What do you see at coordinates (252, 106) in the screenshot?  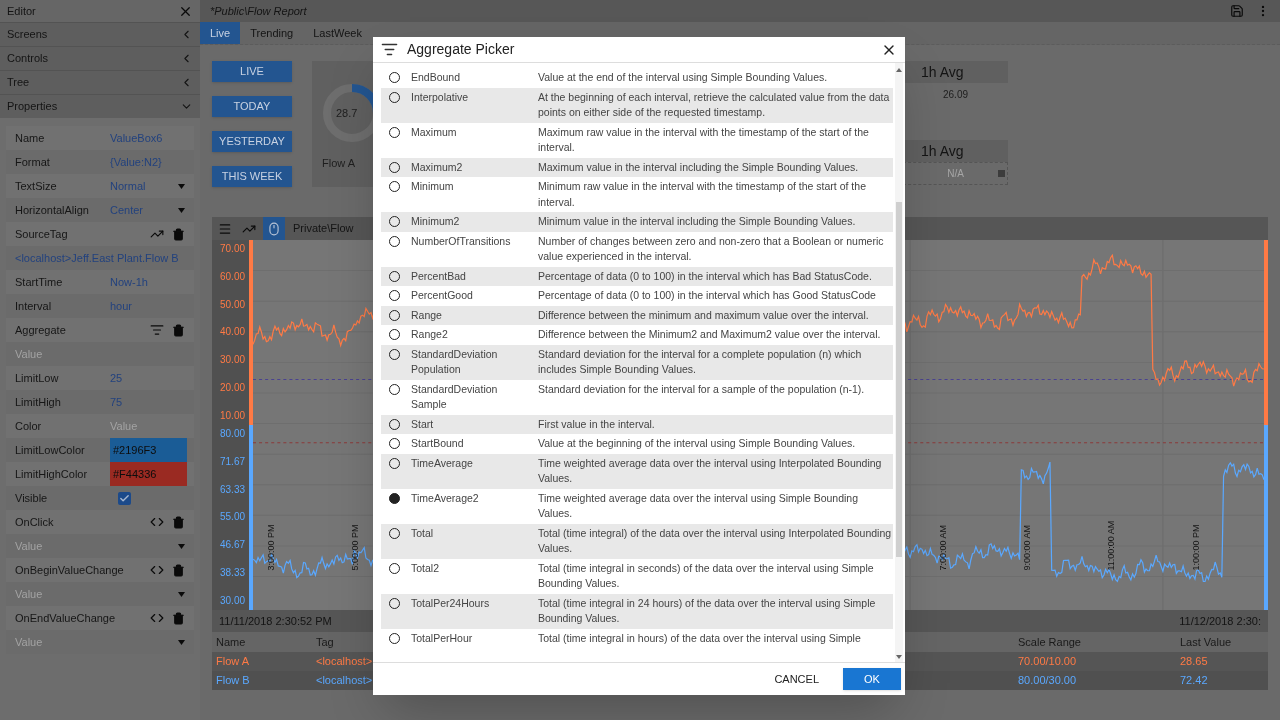 I see `period-button: TODAY` at bounding box center [252, 106].